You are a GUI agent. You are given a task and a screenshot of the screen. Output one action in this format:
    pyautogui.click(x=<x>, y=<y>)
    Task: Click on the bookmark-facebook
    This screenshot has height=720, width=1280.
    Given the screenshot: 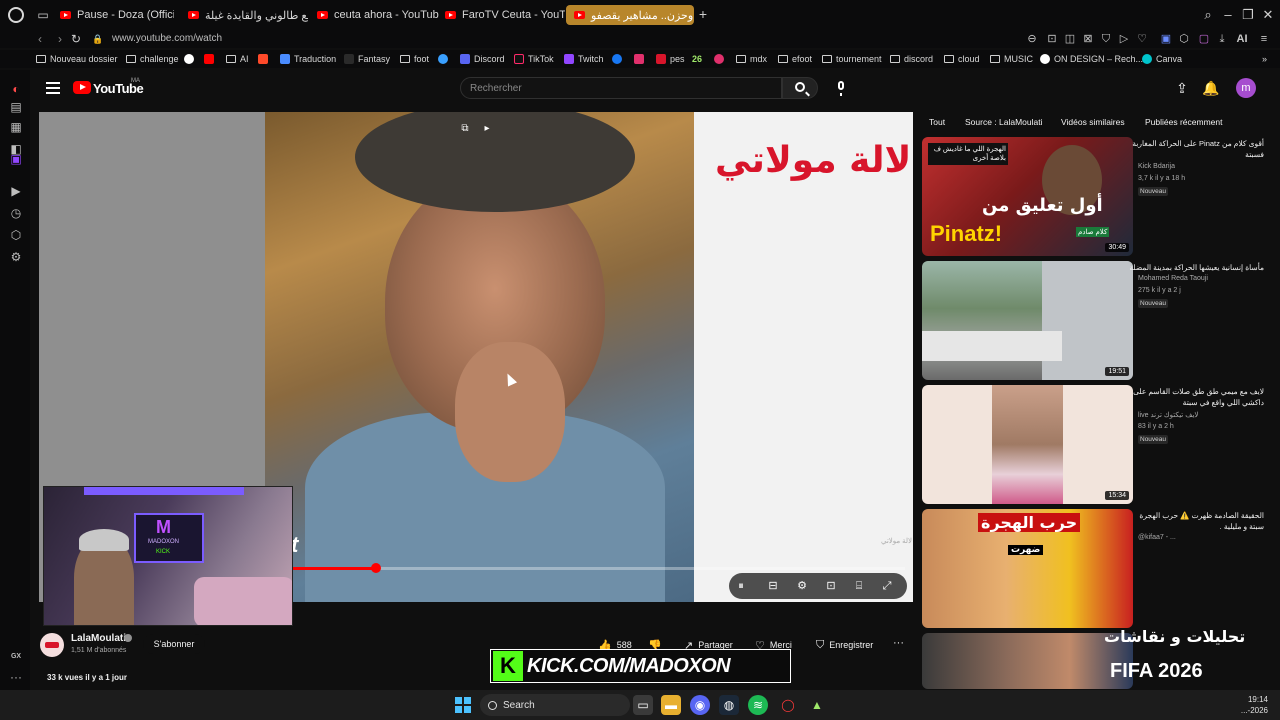 What is the action you would take?
    pyautogui.click(x=617, y=59)
    